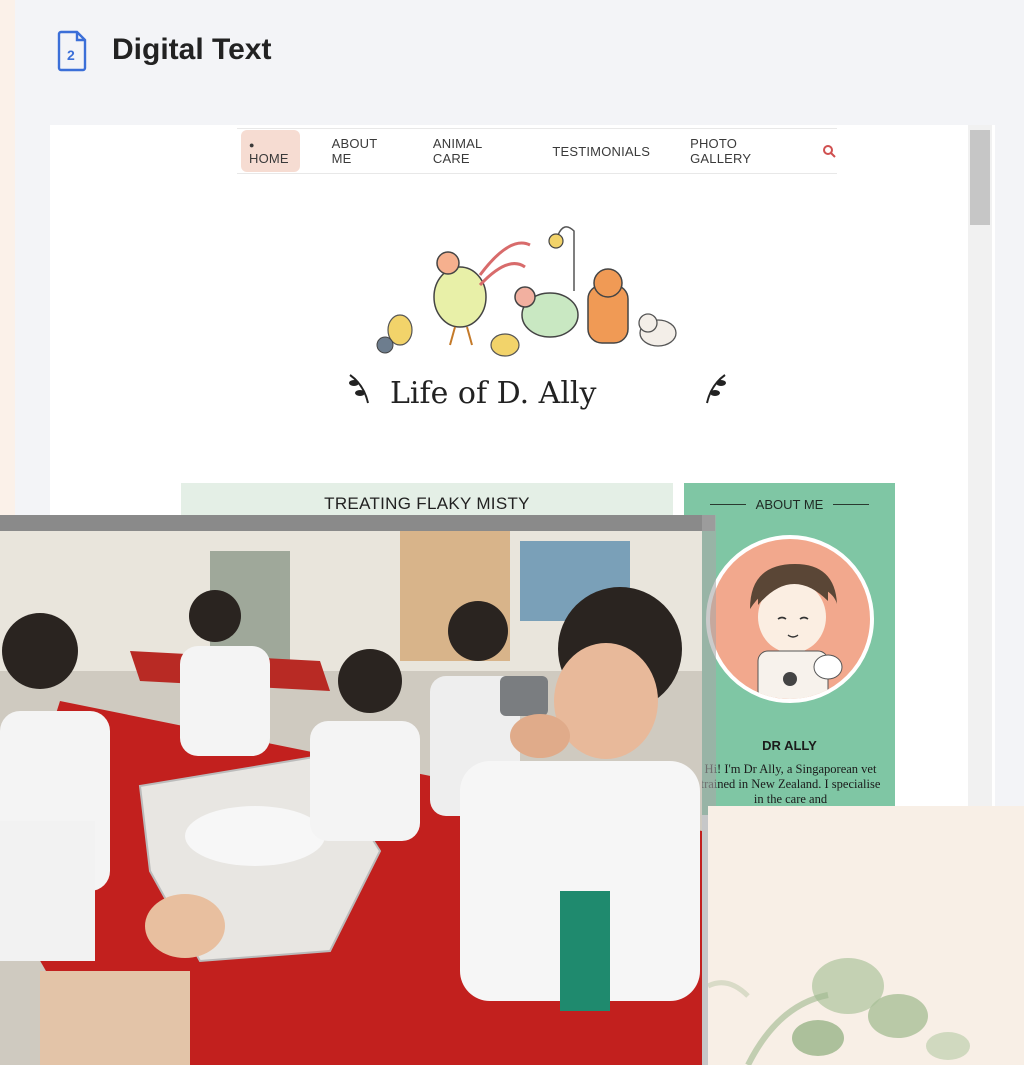 The image size is (1024, 1065). I want to click on document-2-icon: 2, so click(73, 50).